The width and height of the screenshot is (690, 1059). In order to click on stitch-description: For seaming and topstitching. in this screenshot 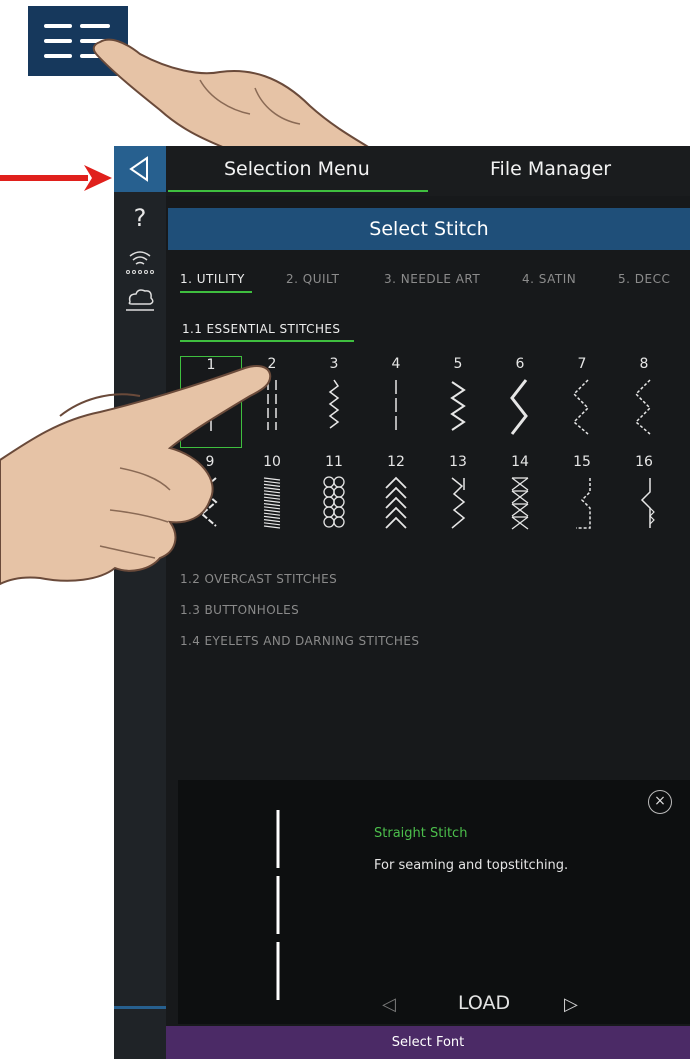, I will do `click(471, 865)`.